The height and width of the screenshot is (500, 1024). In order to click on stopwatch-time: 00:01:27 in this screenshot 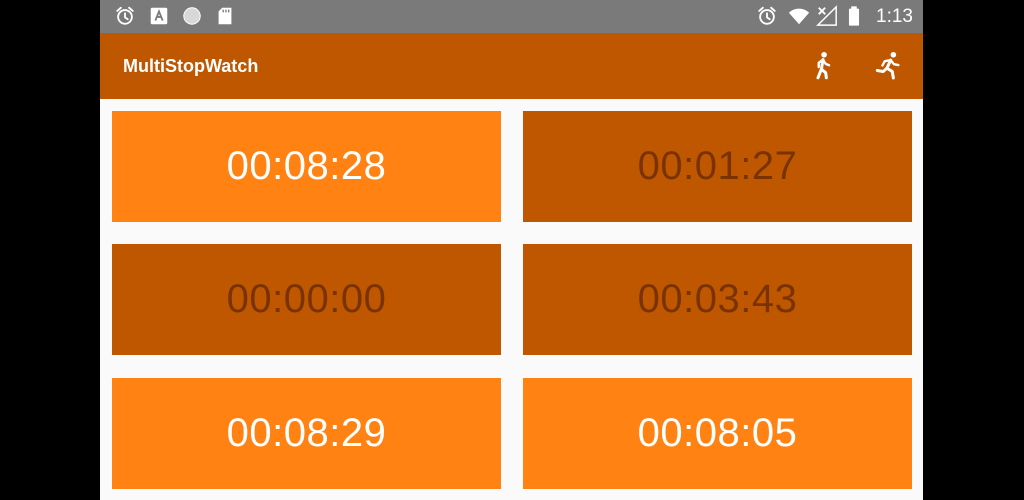, I will do `click(717, 166)`.